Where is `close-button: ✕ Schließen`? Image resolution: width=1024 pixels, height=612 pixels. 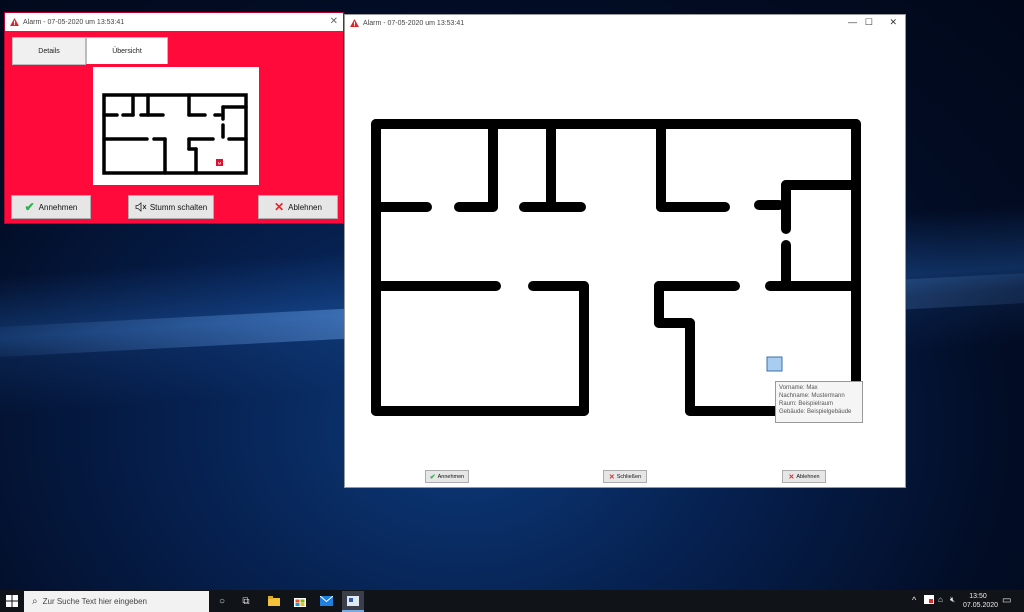 close-button: ✕ Schließen is located at coordinates (625, 476).